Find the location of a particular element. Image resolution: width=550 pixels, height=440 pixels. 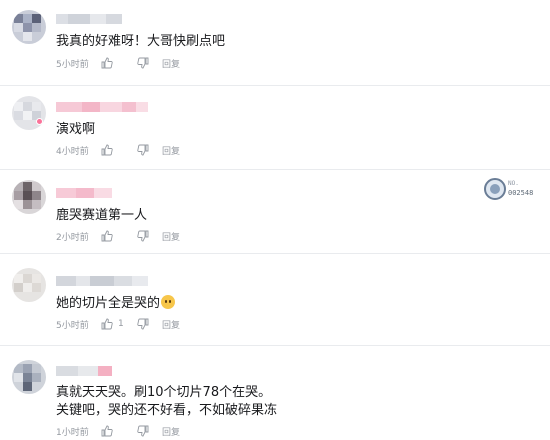

comment-meta: 2小时前 回复 is located at coordinates (118, 236).